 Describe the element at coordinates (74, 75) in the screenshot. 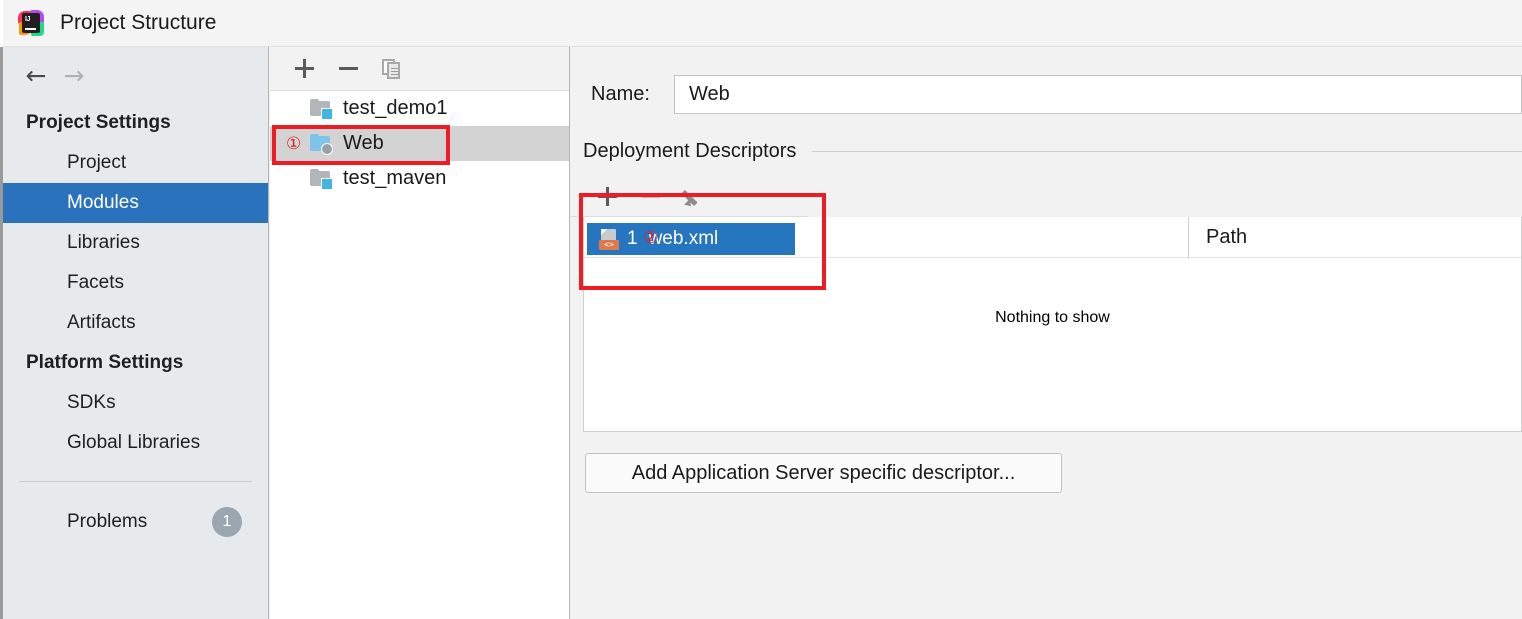

I see `arrow-right-icon: →` at that location.